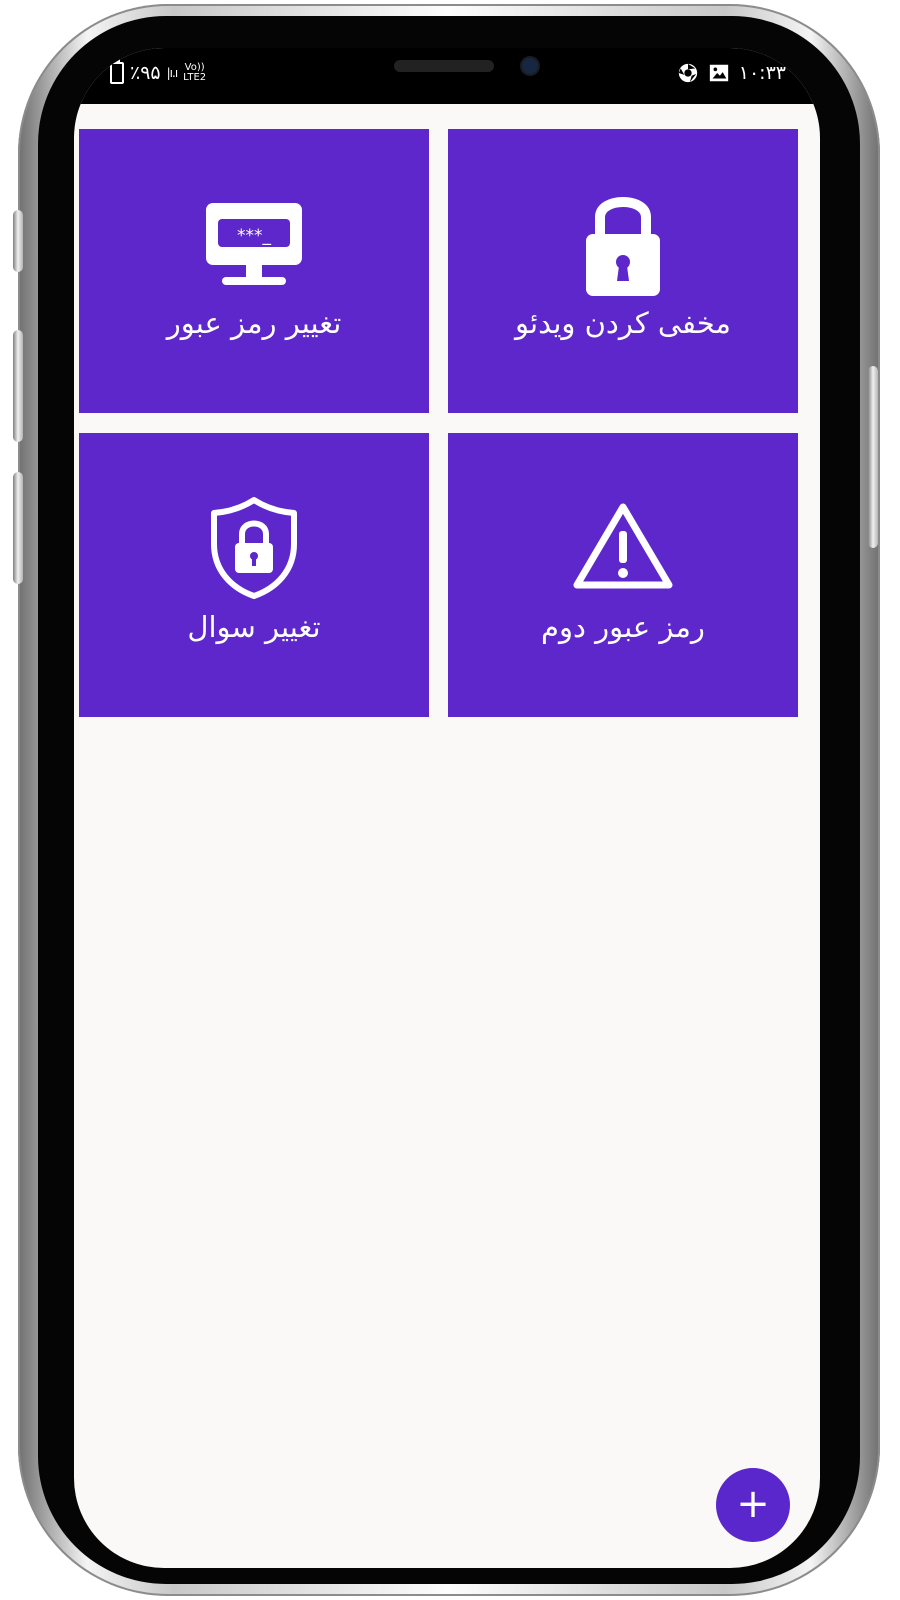  I want to click on second-password-tile: رمز عبور دوم, so click(623, 575).